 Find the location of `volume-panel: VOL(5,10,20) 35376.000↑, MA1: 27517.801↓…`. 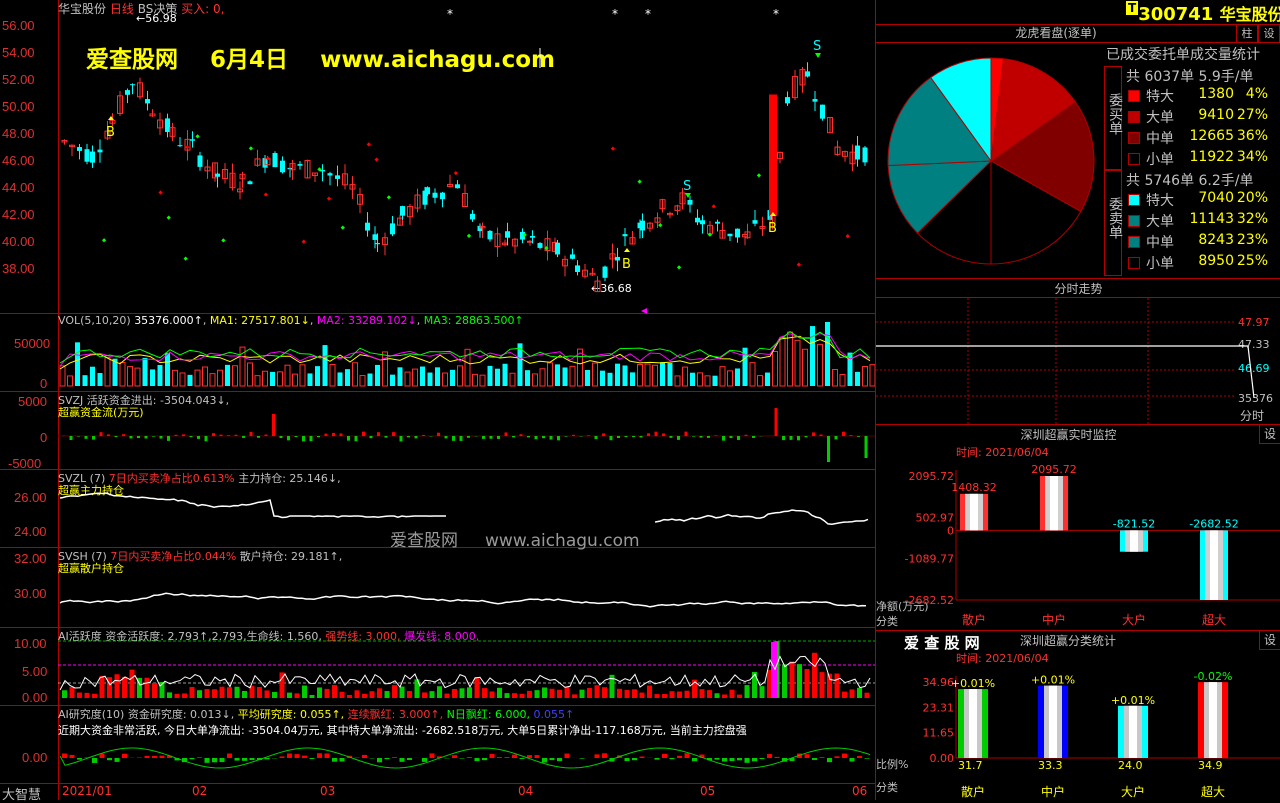

volume-panel: VOL(5,10,20) 35376.000↑, MA1: 27517.801↓… is located at coordinates (437, 353).